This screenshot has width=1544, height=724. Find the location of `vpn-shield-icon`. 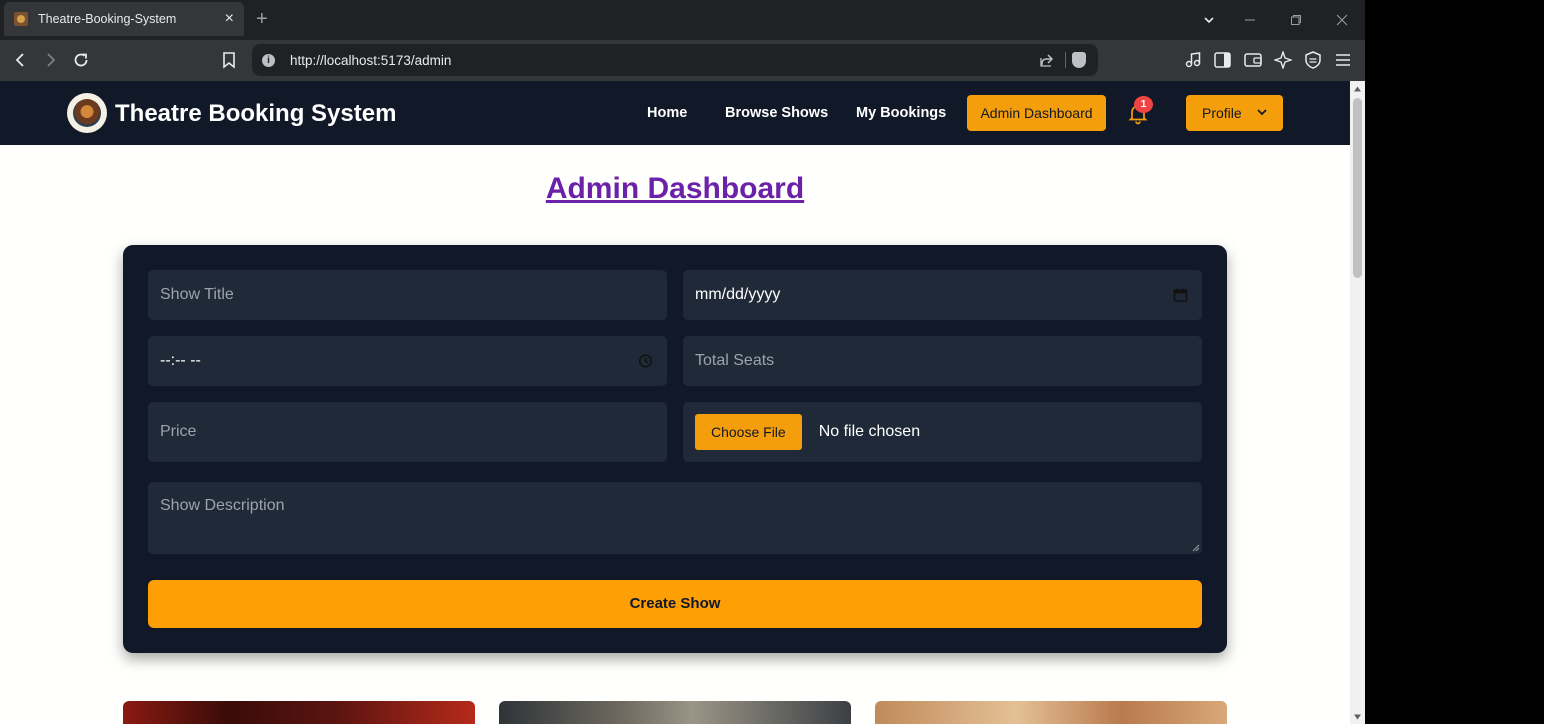

vpn-shield-icon is located at coordinates (1313, 60).